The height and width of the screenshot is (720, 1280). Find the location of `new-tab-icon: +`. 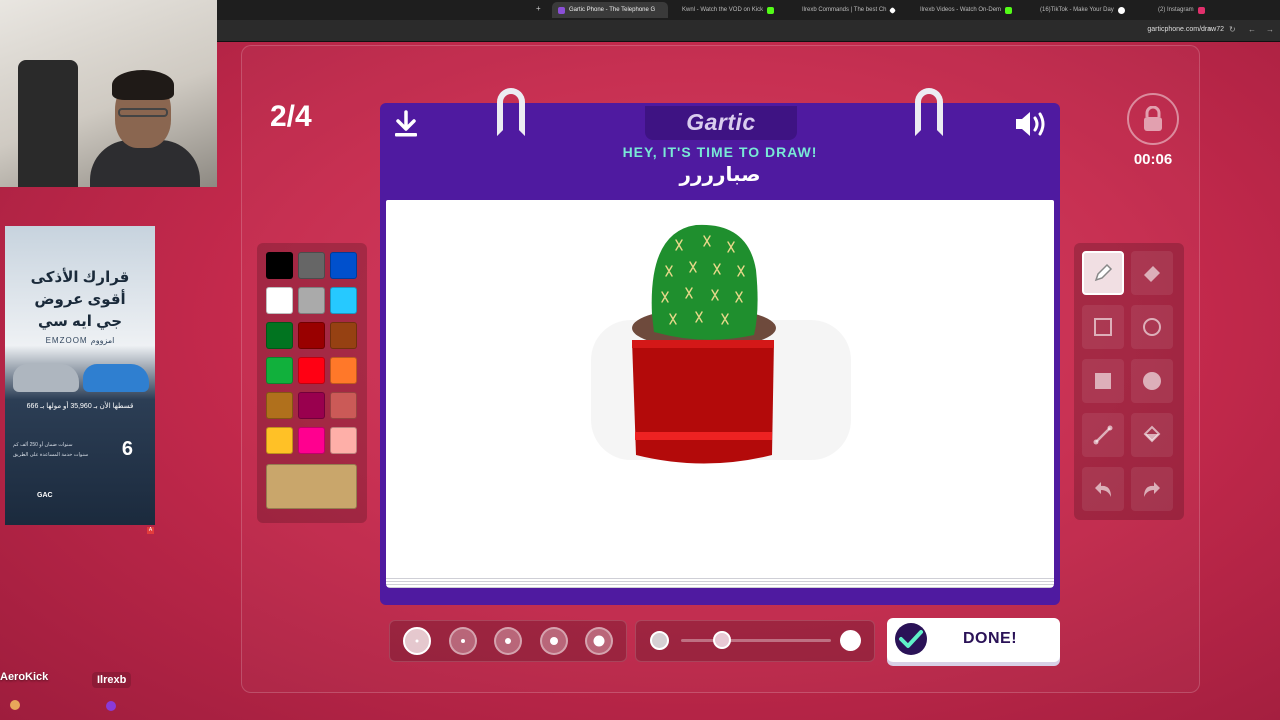

new-tab-icon: + is located at coordinates (538, 8).